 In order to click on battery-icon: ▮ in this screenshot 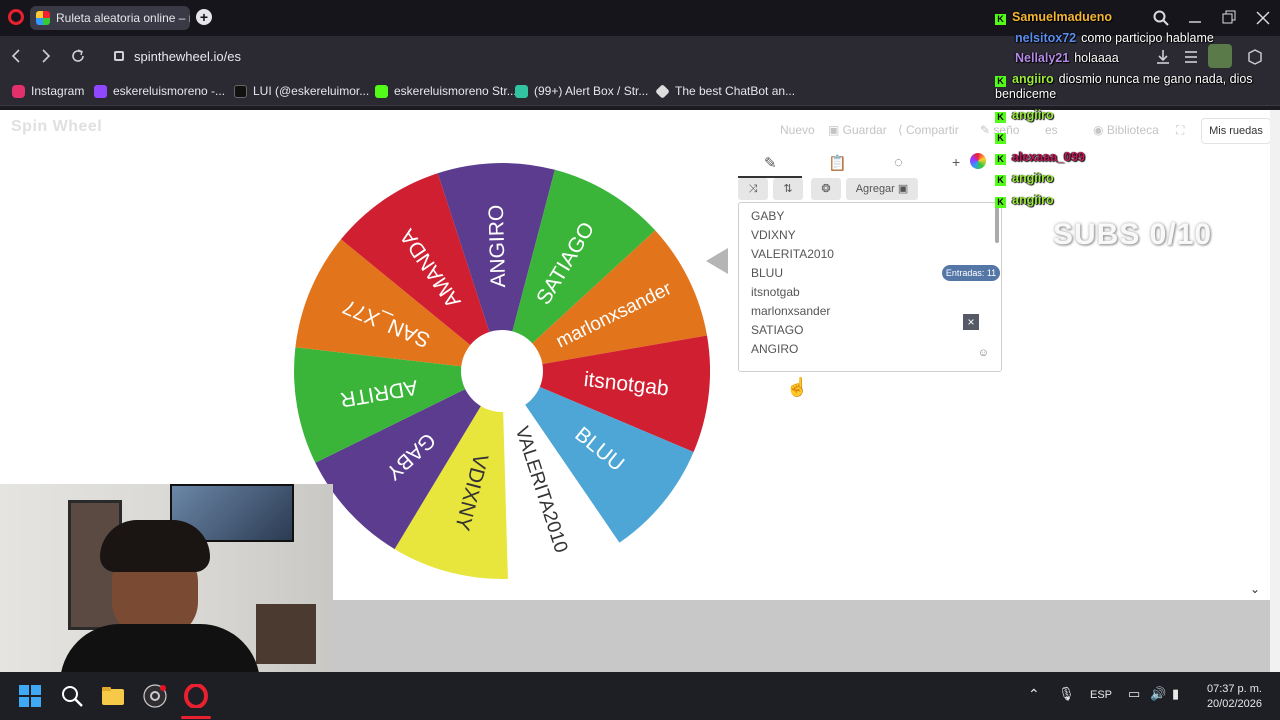, I will do `click(1175, 694)`.